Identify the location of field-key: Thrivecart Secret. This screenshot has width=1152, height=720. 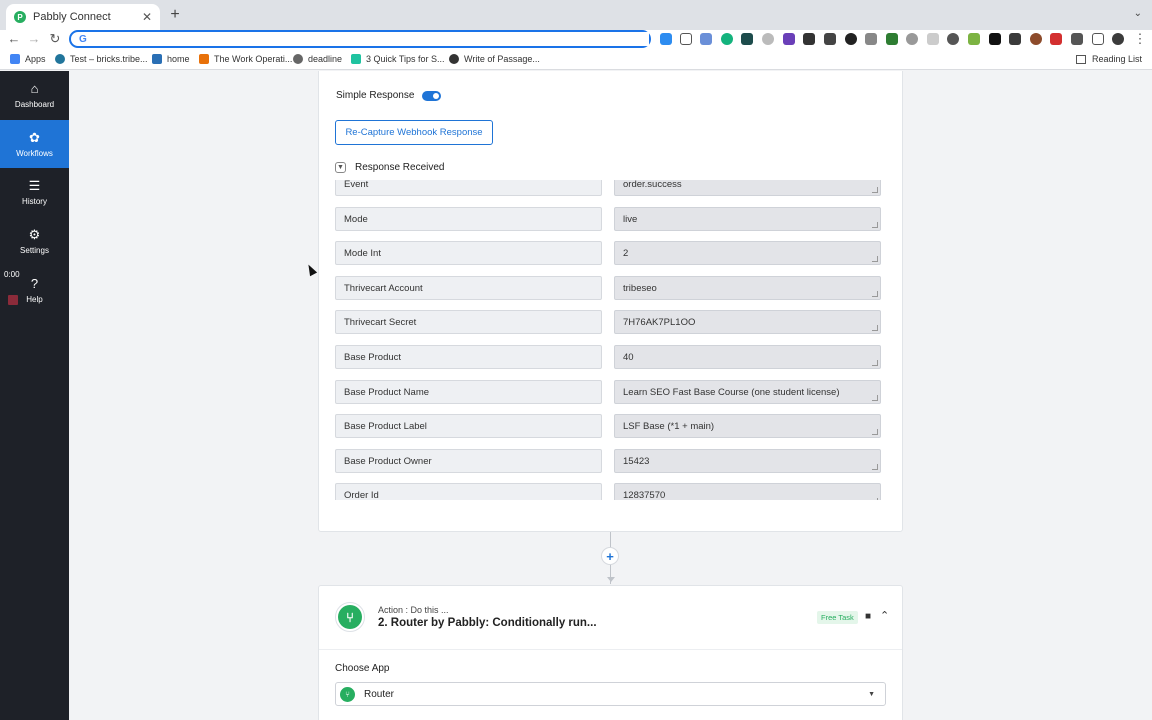
(468, 322).